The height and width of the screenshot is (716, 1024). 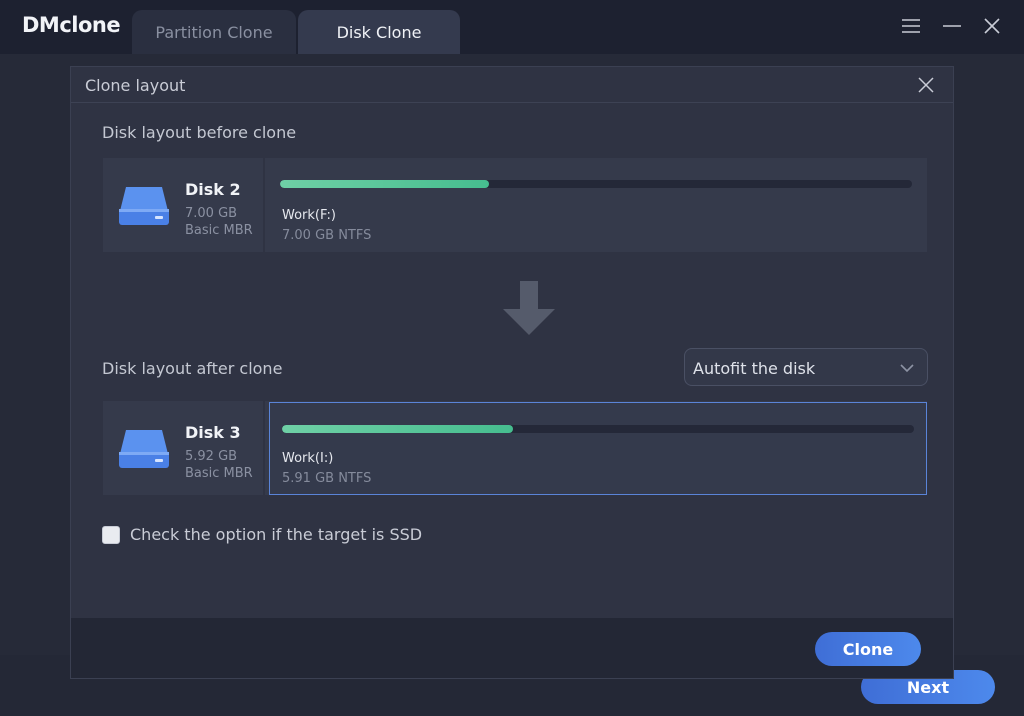 I want to click on source-disk-size: 7.00 GB, so click(x=211, y=213).